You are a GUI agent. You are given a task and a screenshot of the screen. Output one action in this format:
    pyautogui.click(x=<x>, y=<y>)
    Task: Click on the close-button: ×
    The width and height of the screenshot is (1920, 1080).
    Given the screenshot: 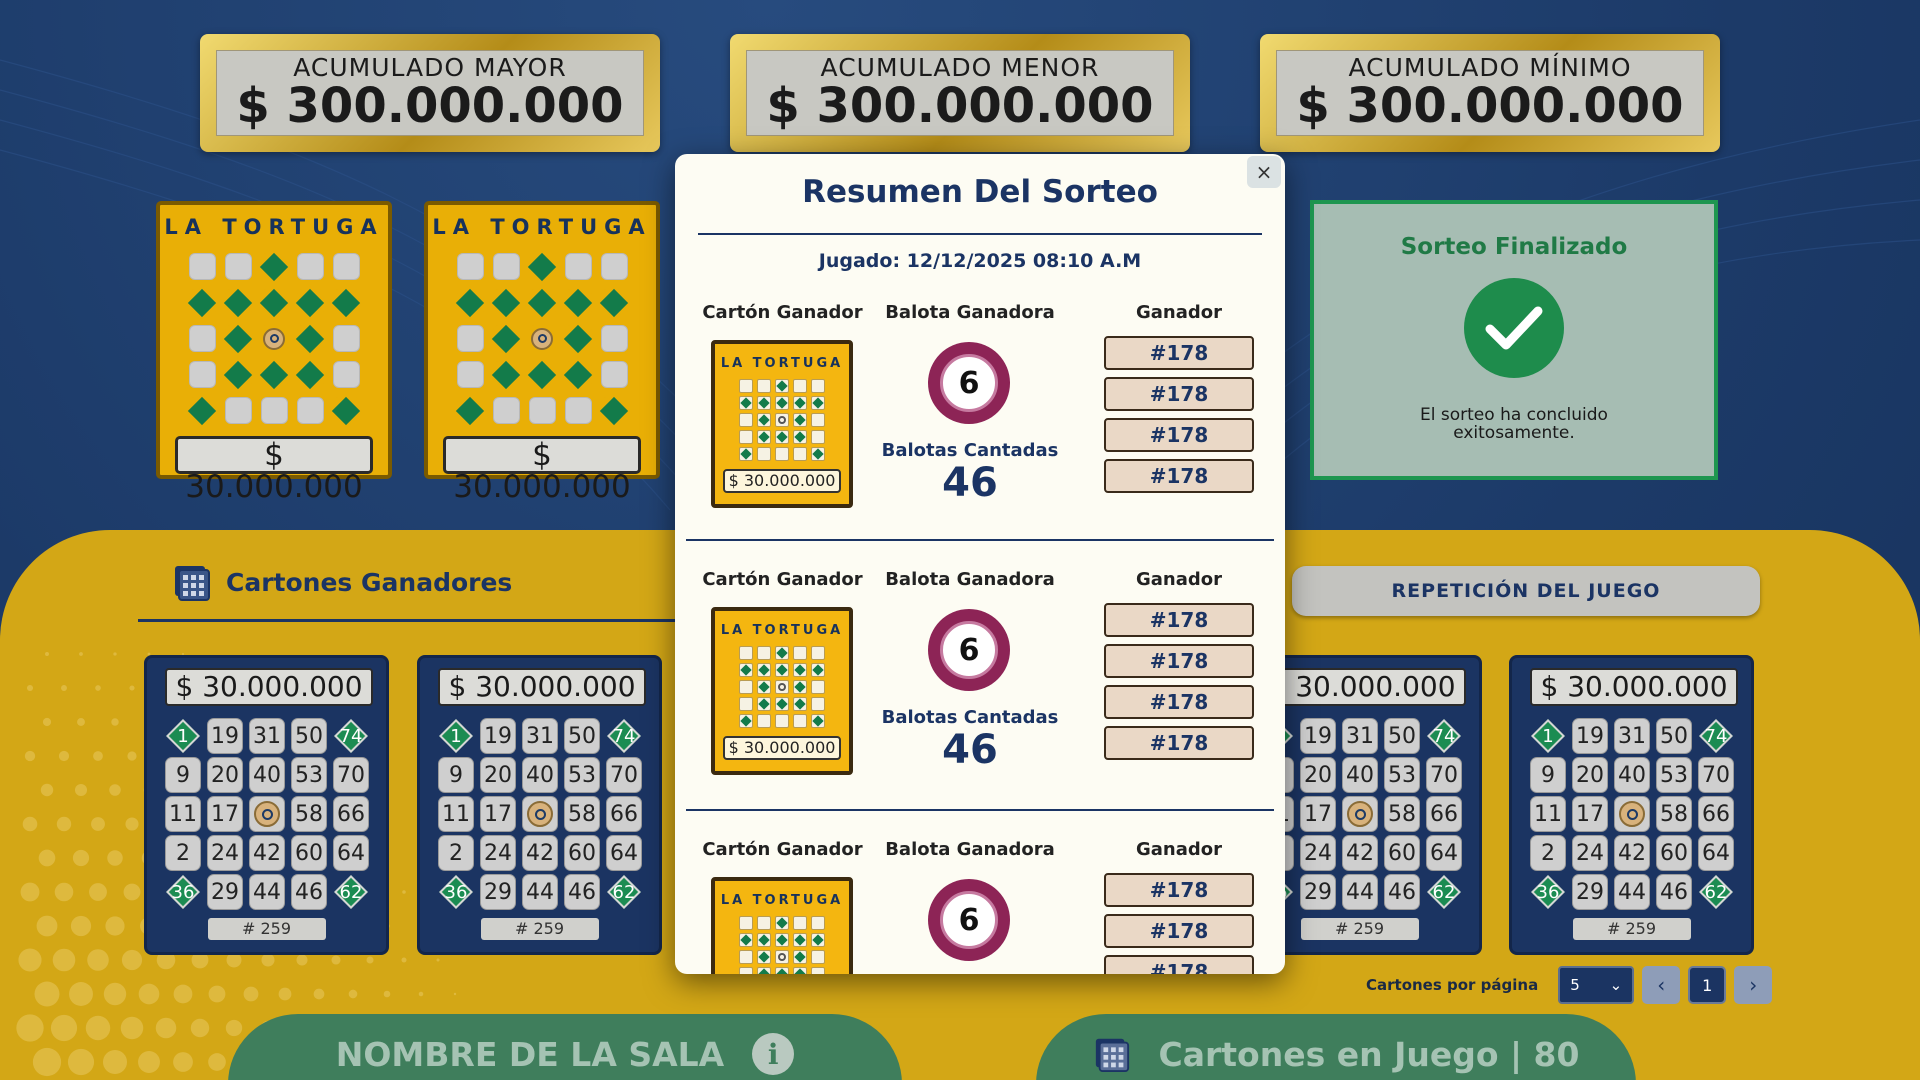 What is the action you would take?
    pyautogui.click(x=1264, y=172)
    